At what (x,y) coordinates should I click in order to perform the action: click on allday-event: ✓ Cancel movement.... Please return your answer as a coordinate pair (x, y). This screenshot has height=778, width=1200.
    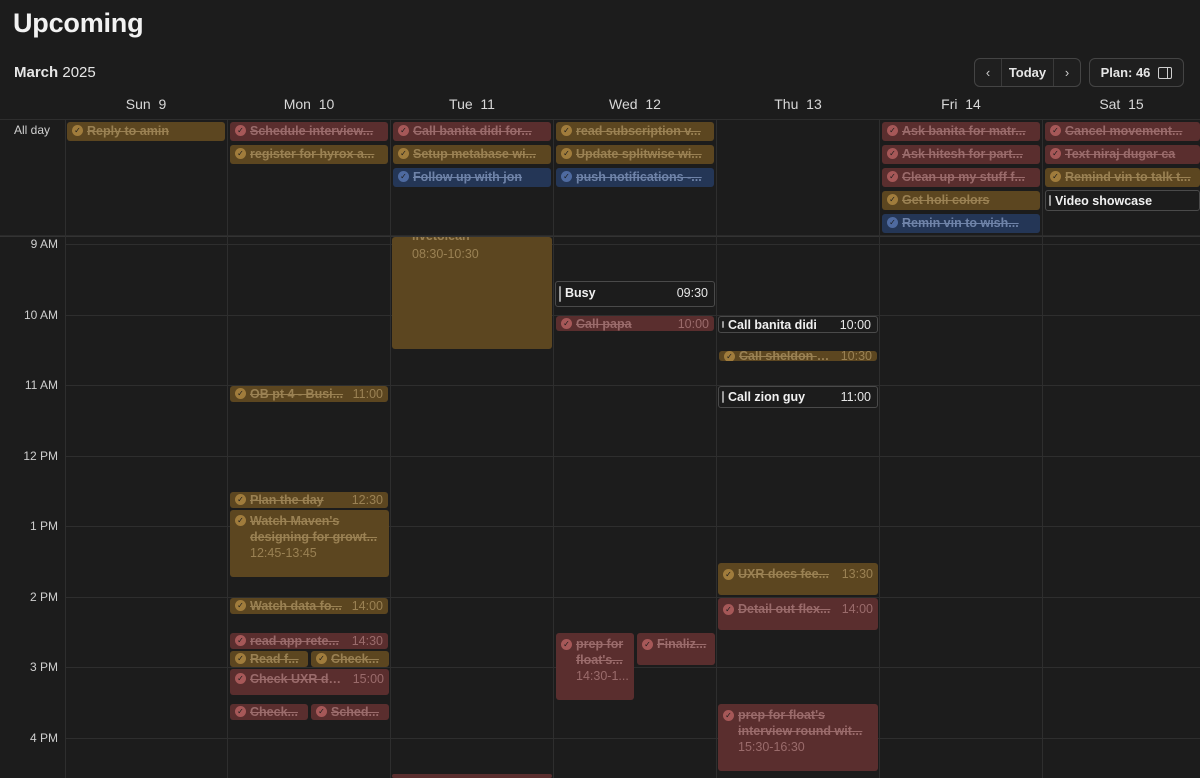
    Looking at the image, I should click on (1122, 131).